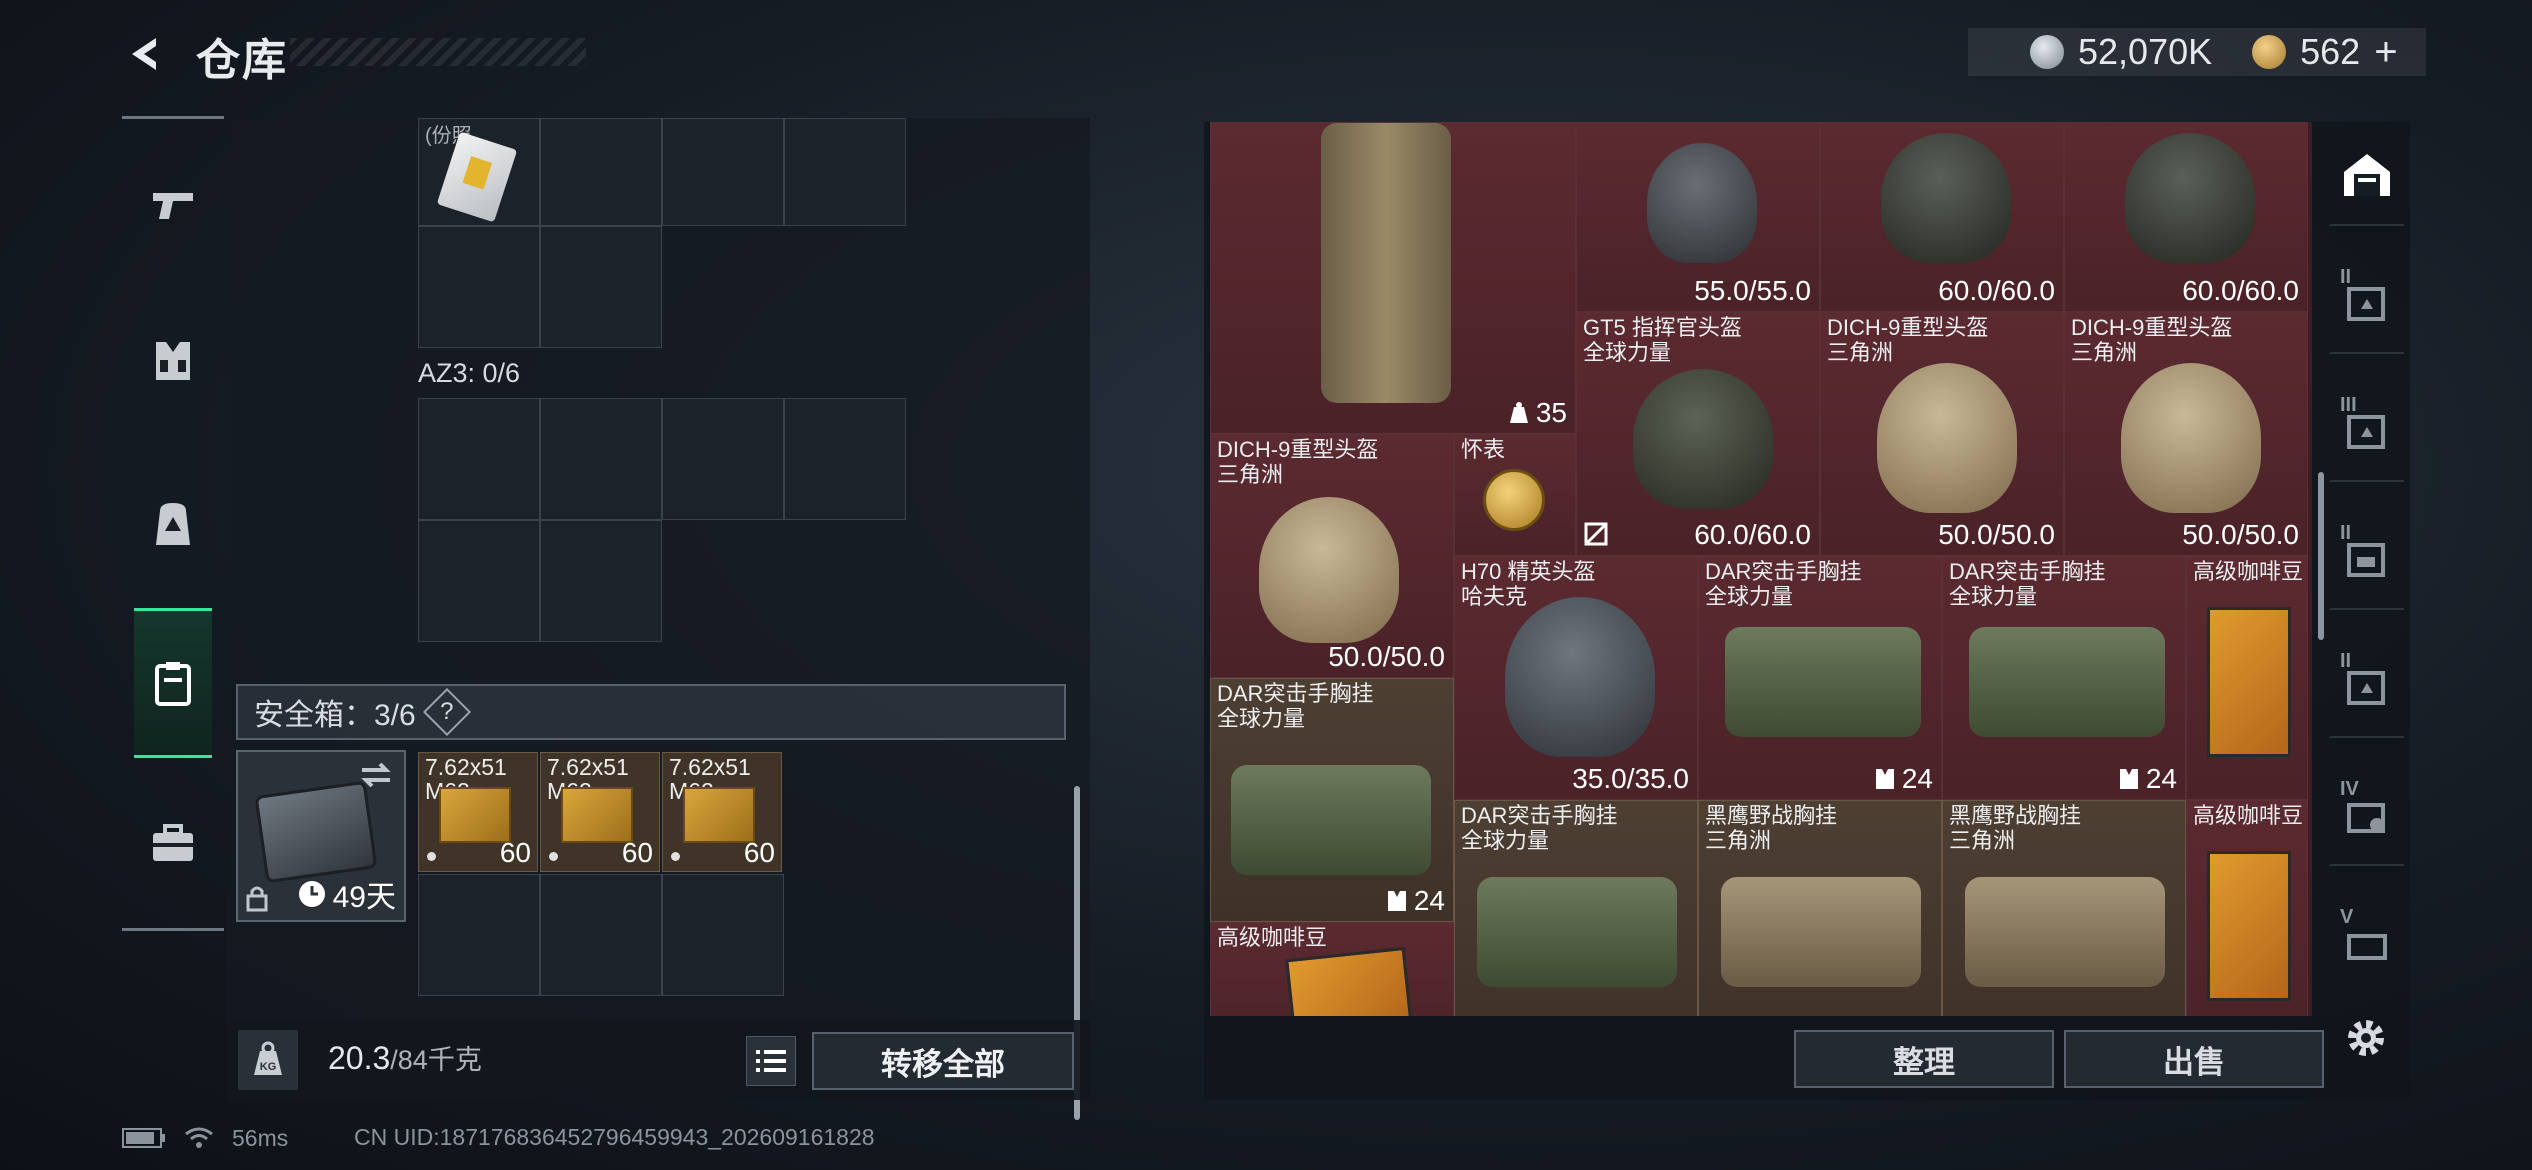 Image resolution: width=2532 pixels, height=1170 pixels. I want to click on item-durability: 60.0/60.0, so click(1996, 290).